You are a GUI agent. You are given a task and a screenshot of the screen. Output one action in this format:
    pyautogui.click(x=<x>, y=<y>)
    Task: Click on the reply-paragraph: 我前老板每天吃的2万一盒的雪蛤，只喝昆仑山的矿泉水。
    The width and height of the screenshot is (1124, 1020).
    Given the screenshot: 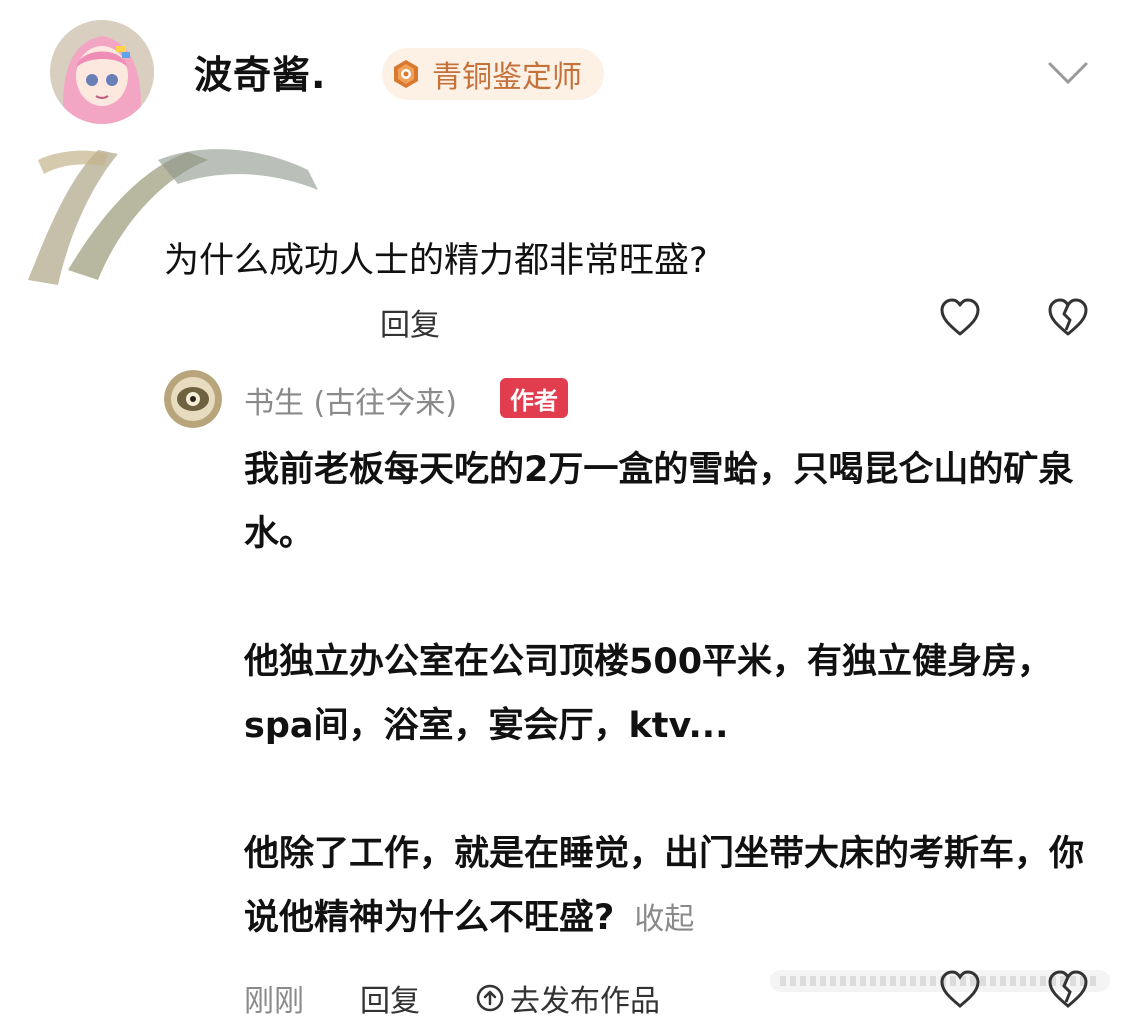 What is the action you would take?
    pyautogui.click(x=659, y=502)
    